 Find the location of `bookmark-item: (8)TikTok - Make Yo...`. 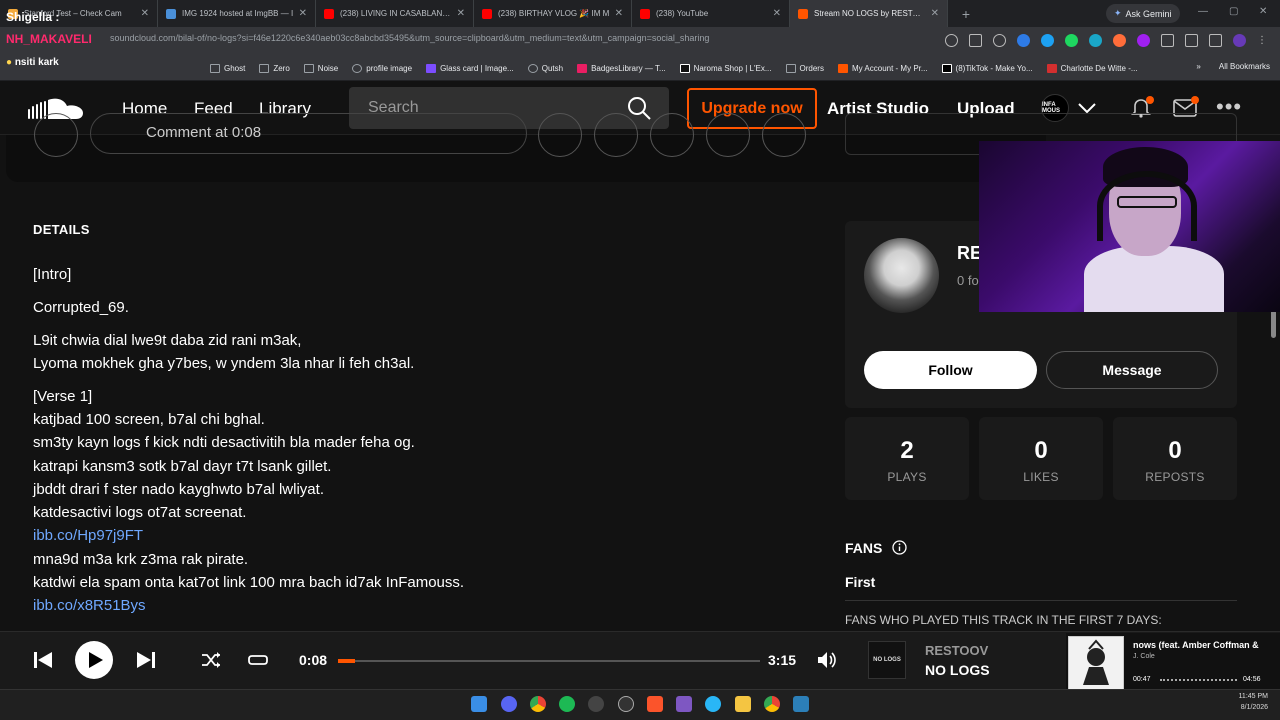

bookmark-item: (8)TikTok - Make Yo... is located at coordinates (987, 68).